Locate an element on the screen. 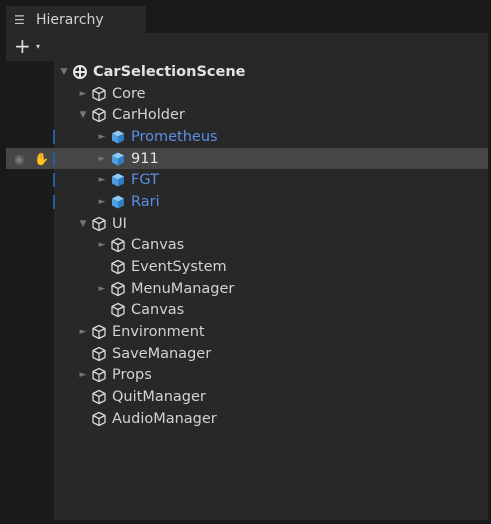  tab-hierarchy: ☰ Hierarchy is located at coordinates (76, 19).